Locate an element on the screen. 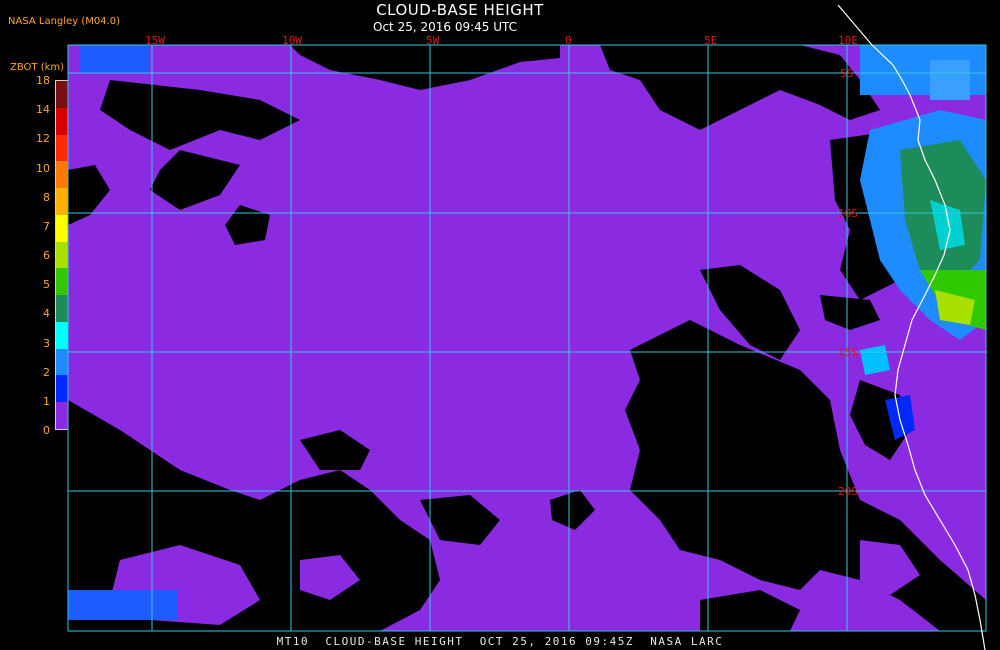 The image size is (1000, 650). lon-label: 0 is located at coordinates (568, 40).